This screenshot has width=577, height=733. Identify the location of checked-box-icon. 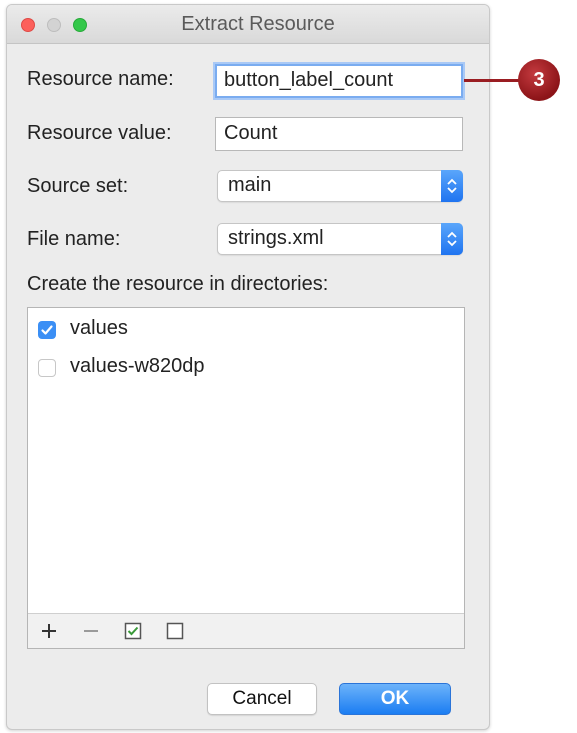
(133, 631).